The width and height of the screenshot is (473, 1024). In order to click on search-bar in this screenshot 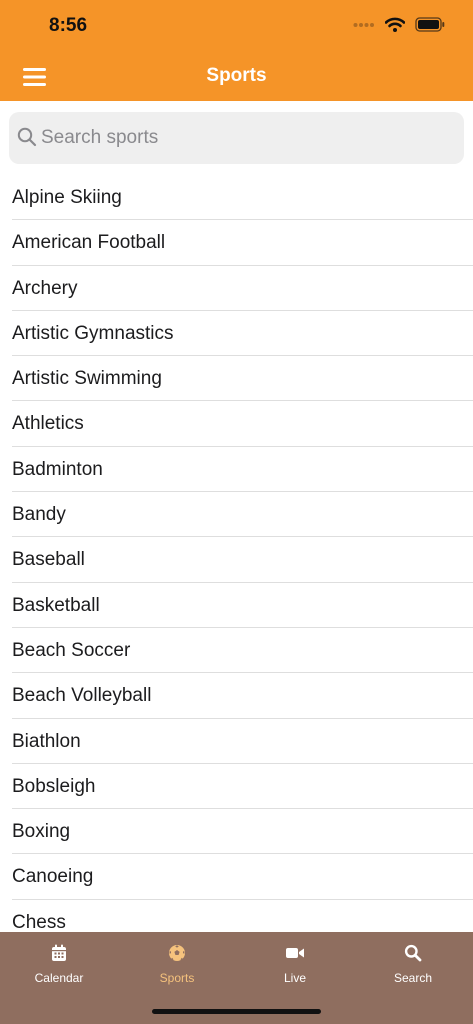, I will do `click(236, 138)`.